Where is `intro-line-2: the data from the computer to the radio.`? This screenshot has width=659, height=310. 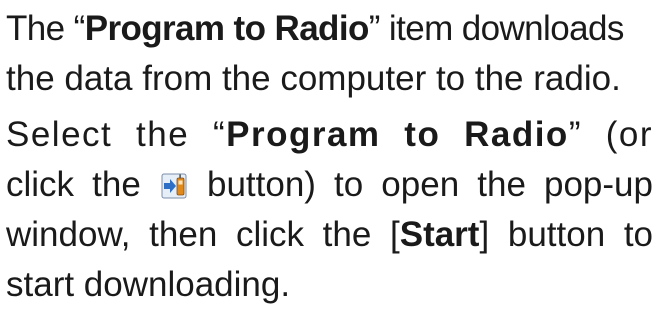
intro-line-2: the data from the computer to the radio. is located at coordinates (313, 78).